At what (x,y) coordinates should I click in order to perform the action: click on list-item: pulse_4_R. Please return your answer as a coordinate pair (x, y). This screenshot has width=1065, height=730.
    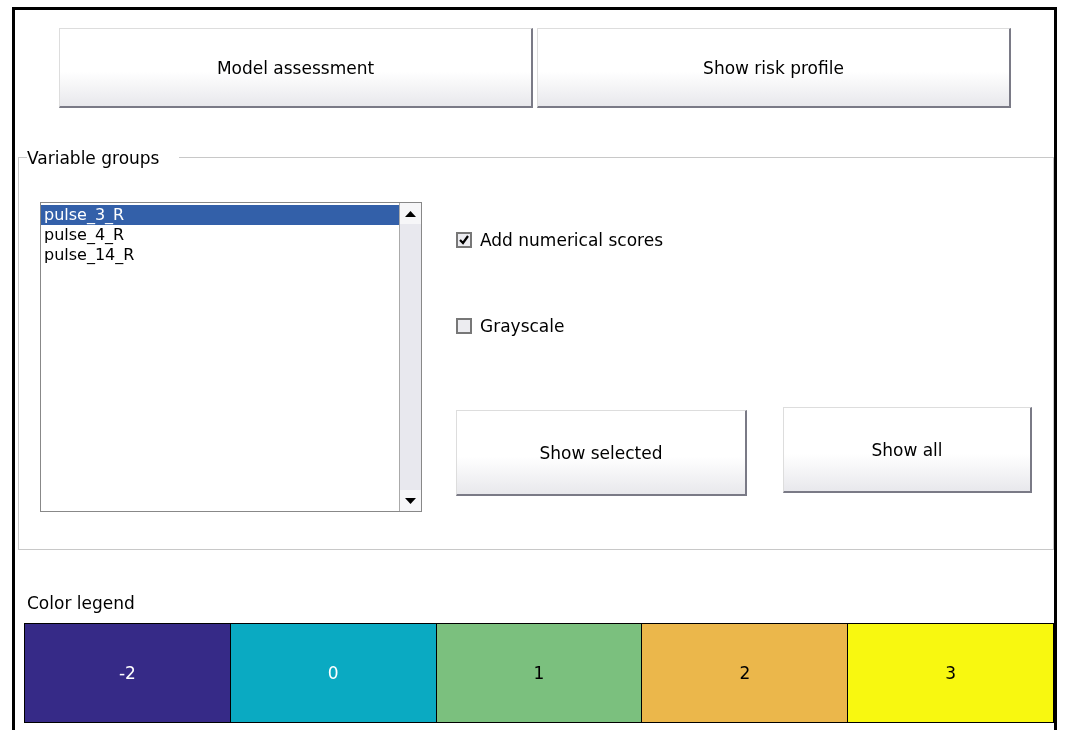
    Looking at the image, I should click on (220, 235).